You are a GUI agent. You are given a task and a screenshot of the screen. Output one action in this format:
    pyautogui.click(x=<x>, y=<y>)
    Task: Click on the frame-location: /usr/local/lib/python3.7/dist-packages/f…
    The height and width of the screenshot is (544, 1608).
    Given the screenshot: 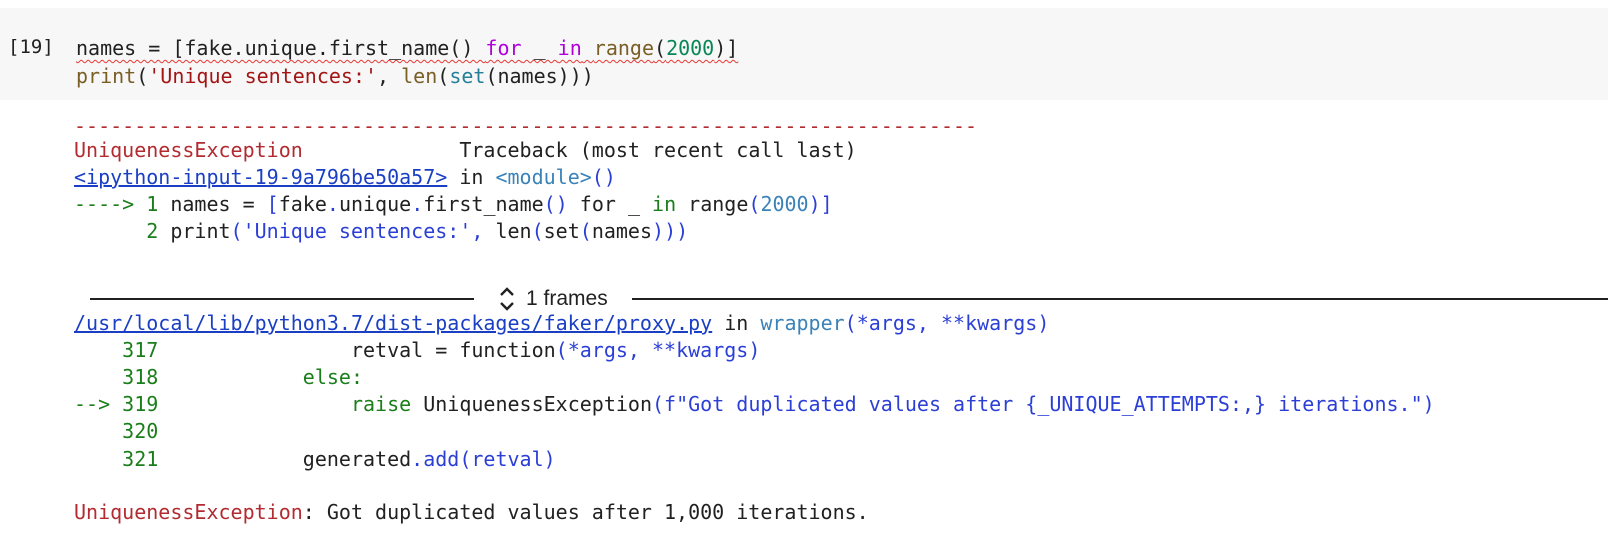 What is the action you would take?
    pyautogui.click(x=562, y=323)
    